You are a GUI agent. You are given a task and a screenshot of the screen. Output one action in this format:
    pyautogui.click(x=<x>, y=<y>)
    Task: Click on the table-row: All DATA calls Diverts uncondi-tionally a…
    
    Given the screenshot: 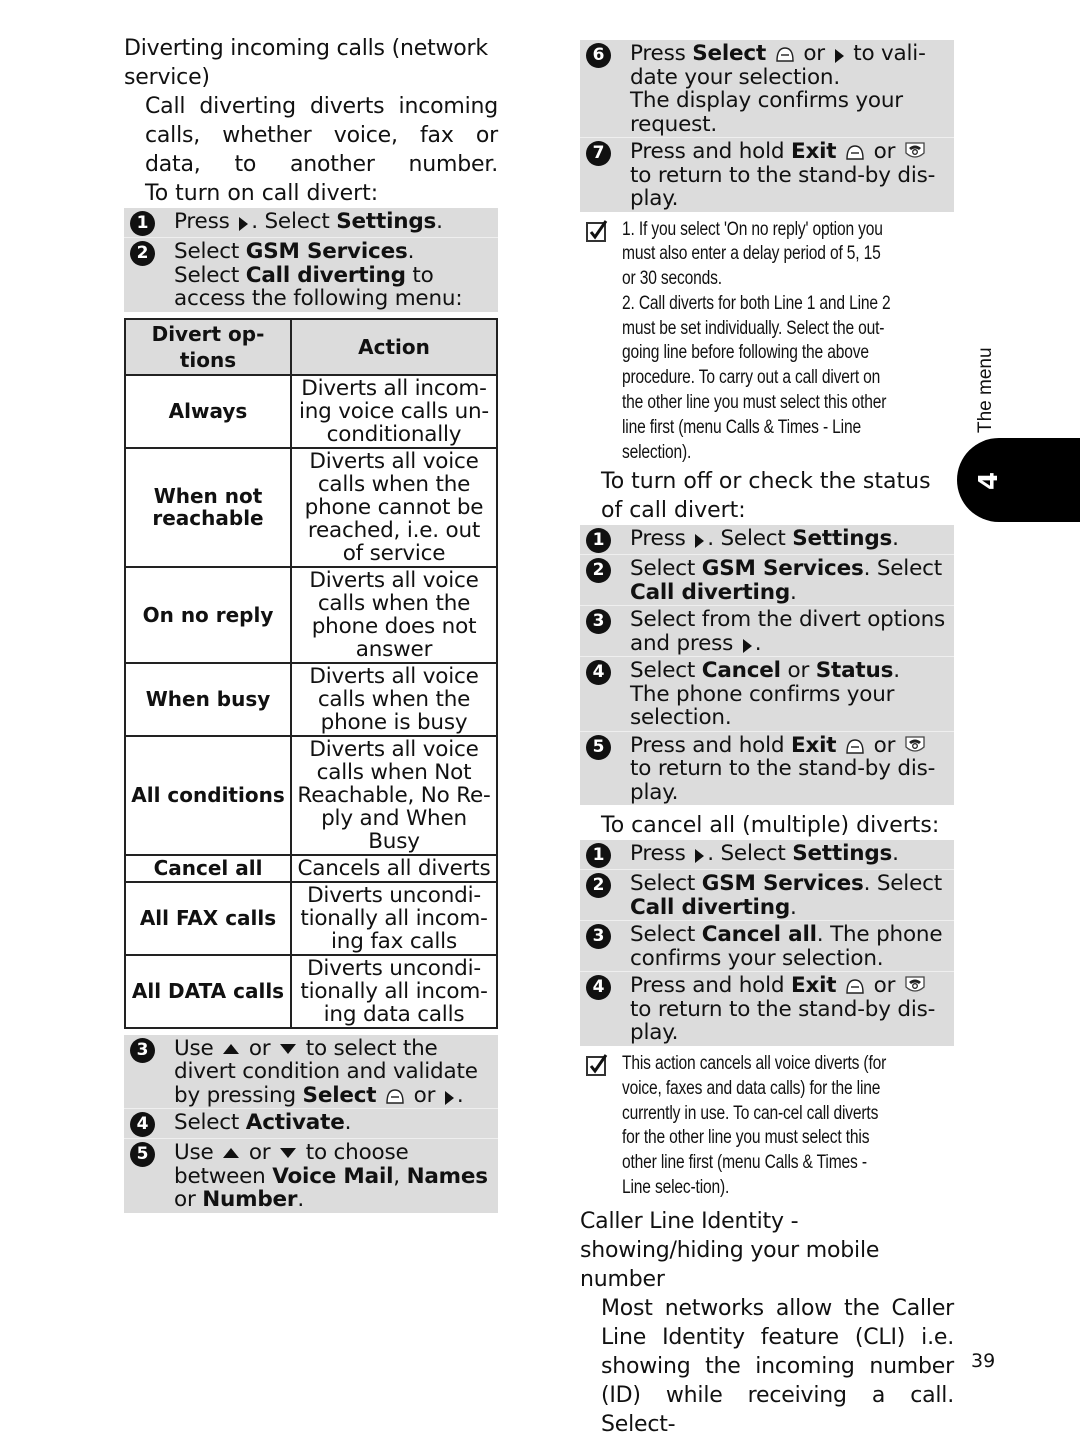 What is the action you would take?
    pyautogui.click(x=311, y=991)
    